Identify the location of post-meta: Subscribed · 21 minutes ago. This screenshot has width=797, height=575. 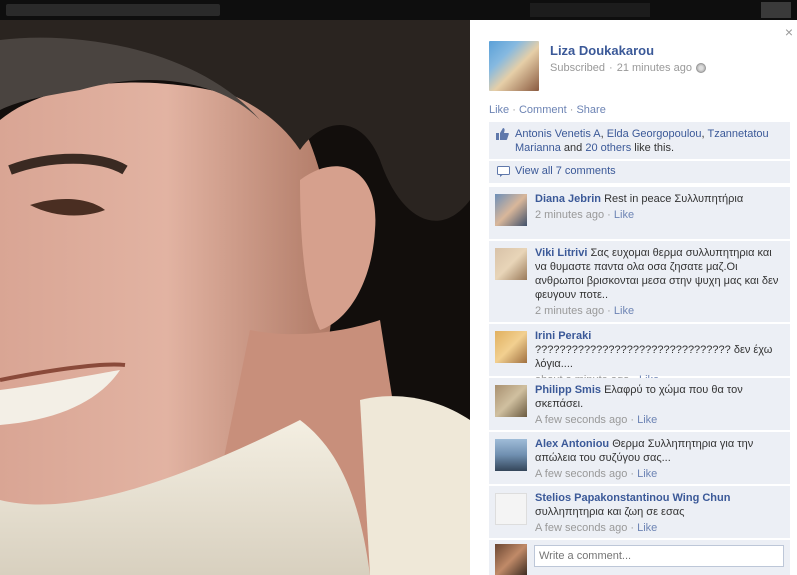
(628, 68).